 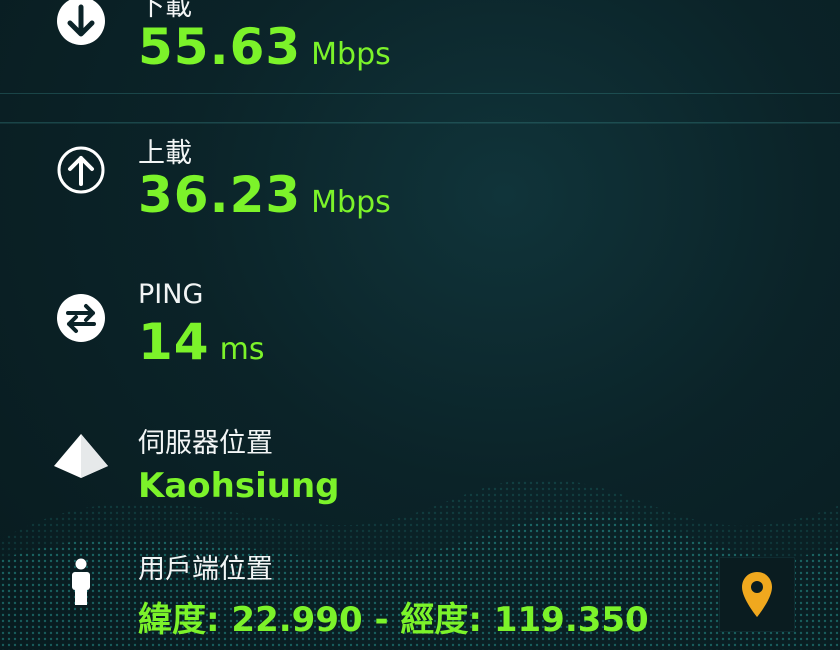 What do you see at coordinates (81, 581) in the screenshot?
I see `person-icon` at bounding box center [81, 581].